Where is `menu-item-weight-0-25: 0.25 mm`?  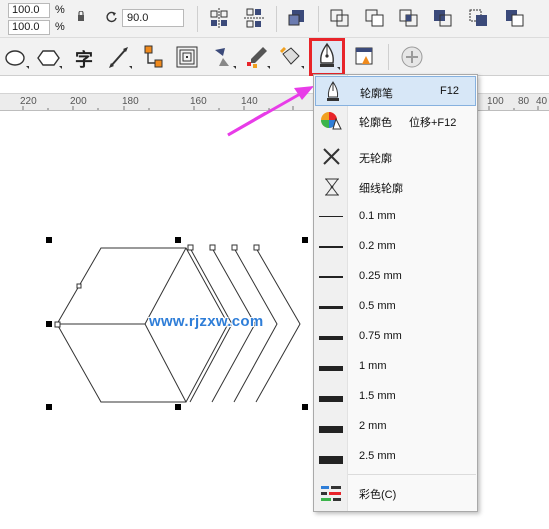 menu-item-weight-0-25: 0.25 mm is located at coordinates (395, 277).